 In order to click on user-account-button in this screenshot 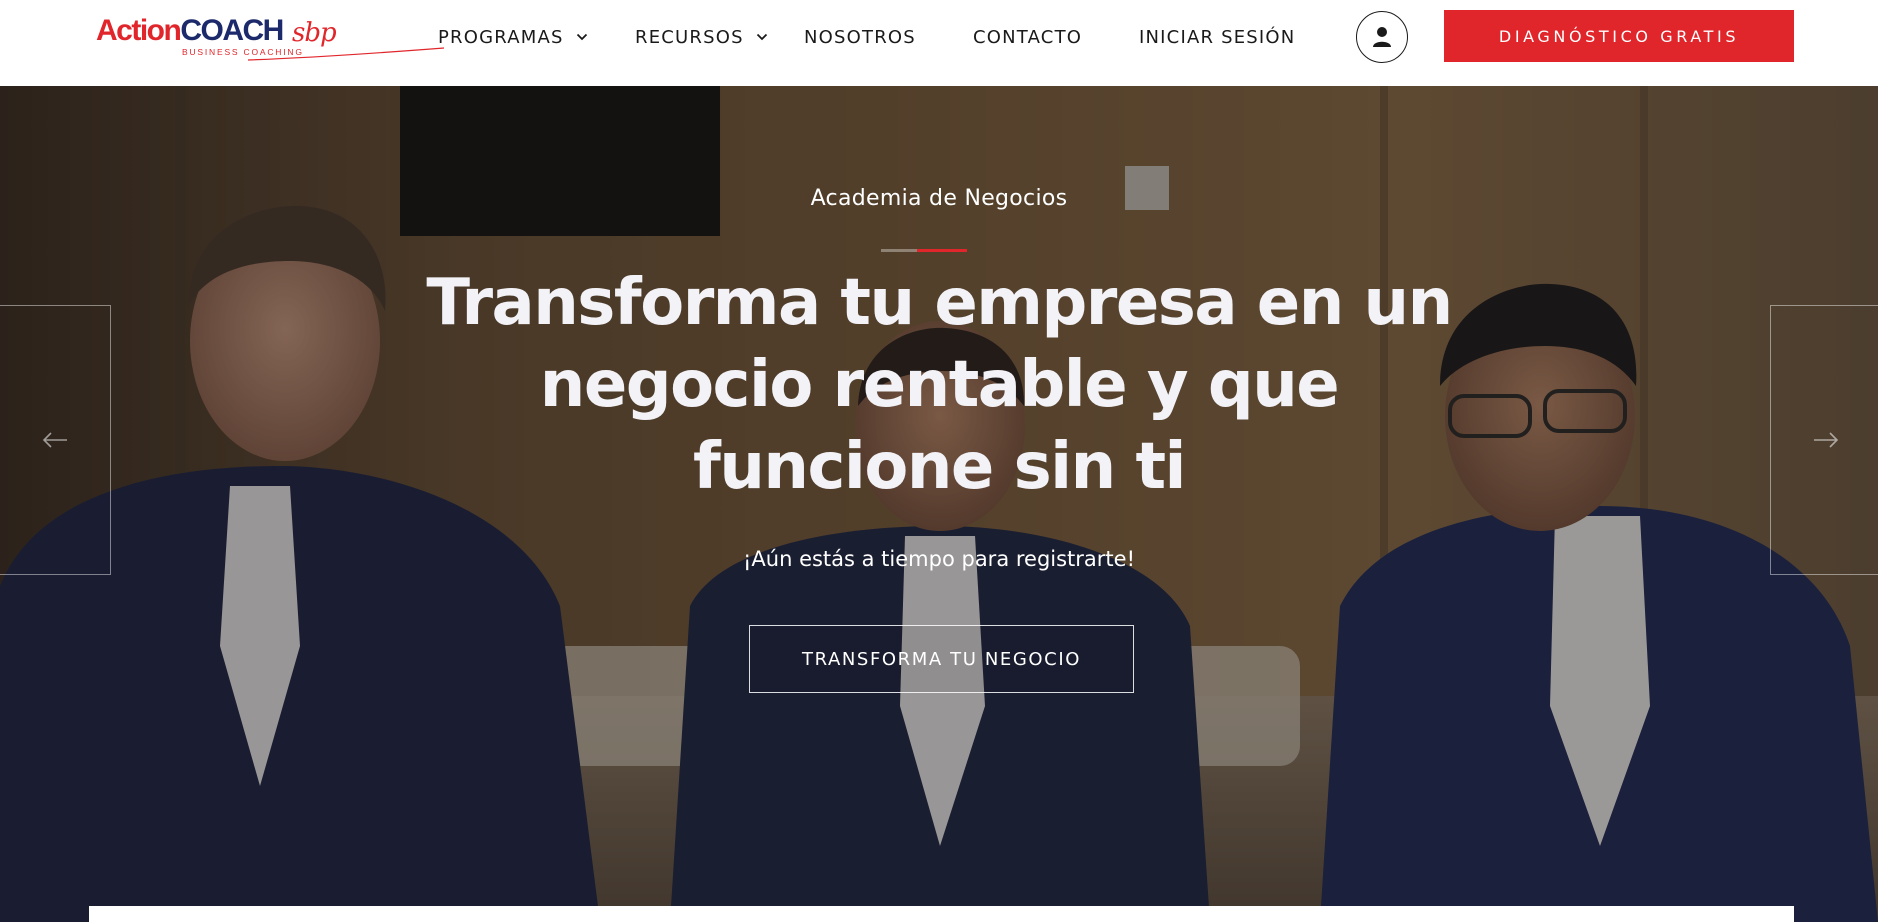, I will do `click(1382, 37)`.